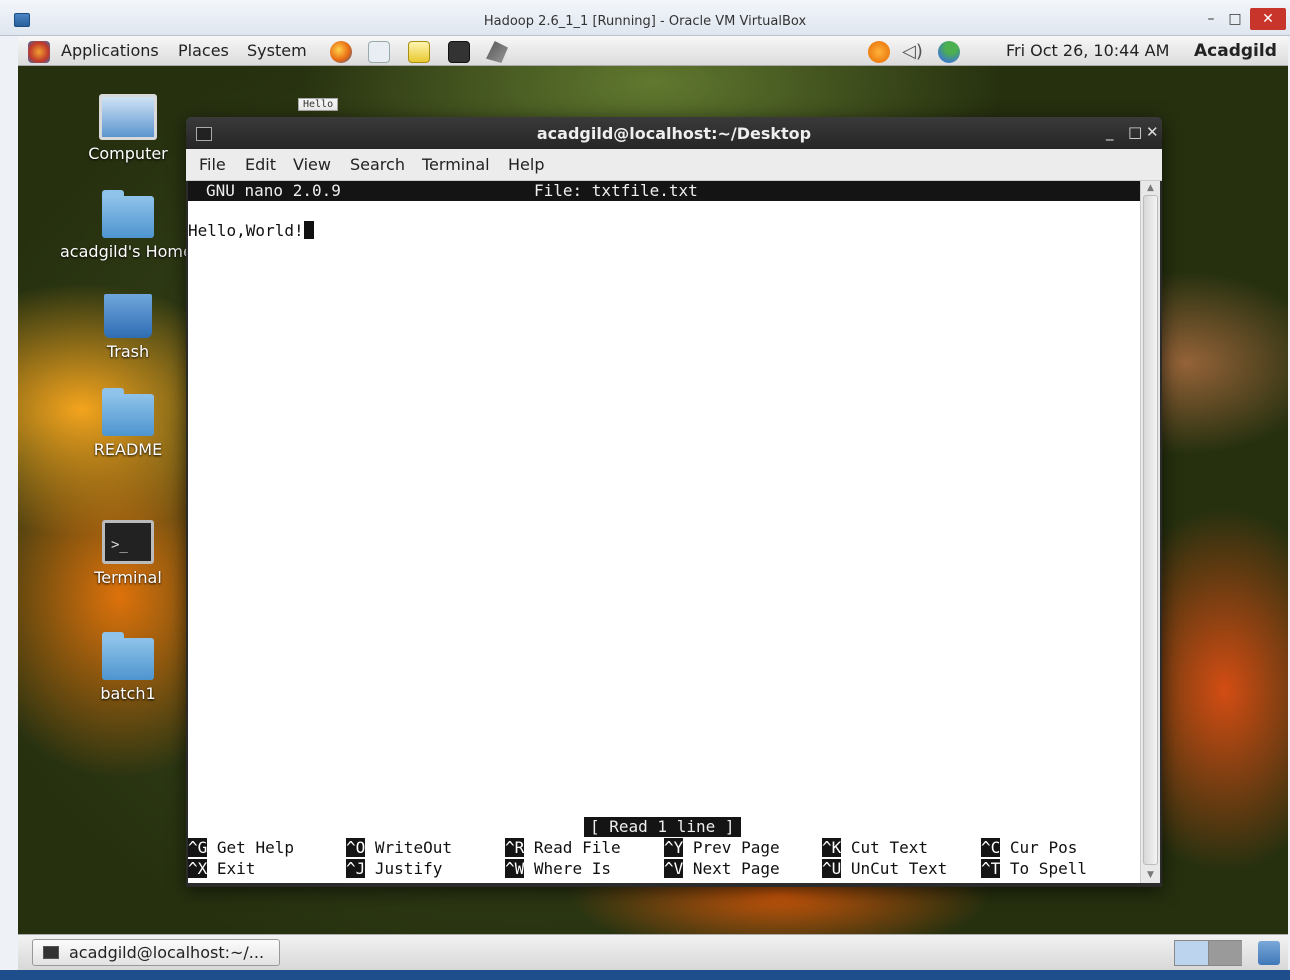  What do you see at coordinates (674, 165) in the screenshot?
I see `terminal-menubar: File Edit View Search Terminal Help` at bounding box center [674, 165].